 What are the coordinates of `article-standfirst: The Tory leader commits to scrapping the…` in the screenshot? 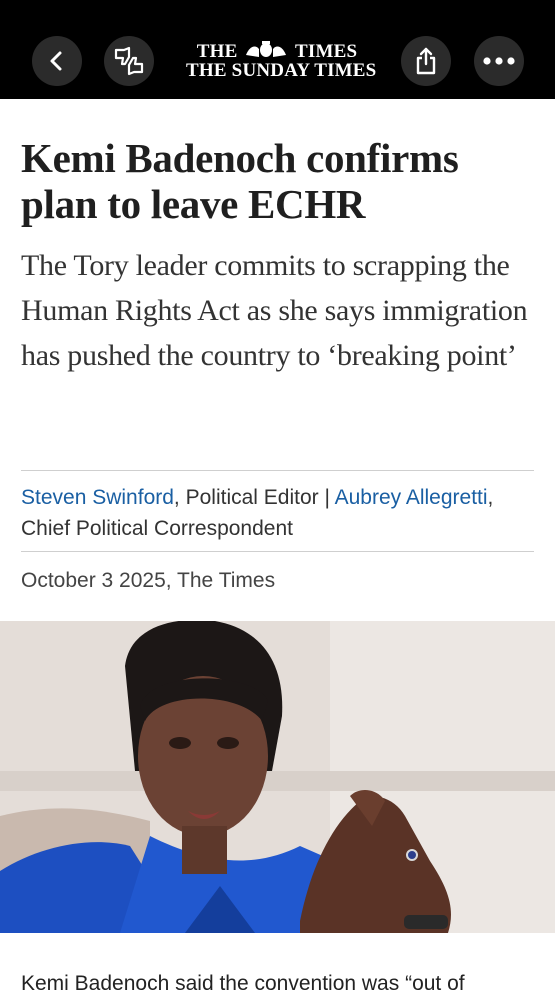 It's located at (274, 310).